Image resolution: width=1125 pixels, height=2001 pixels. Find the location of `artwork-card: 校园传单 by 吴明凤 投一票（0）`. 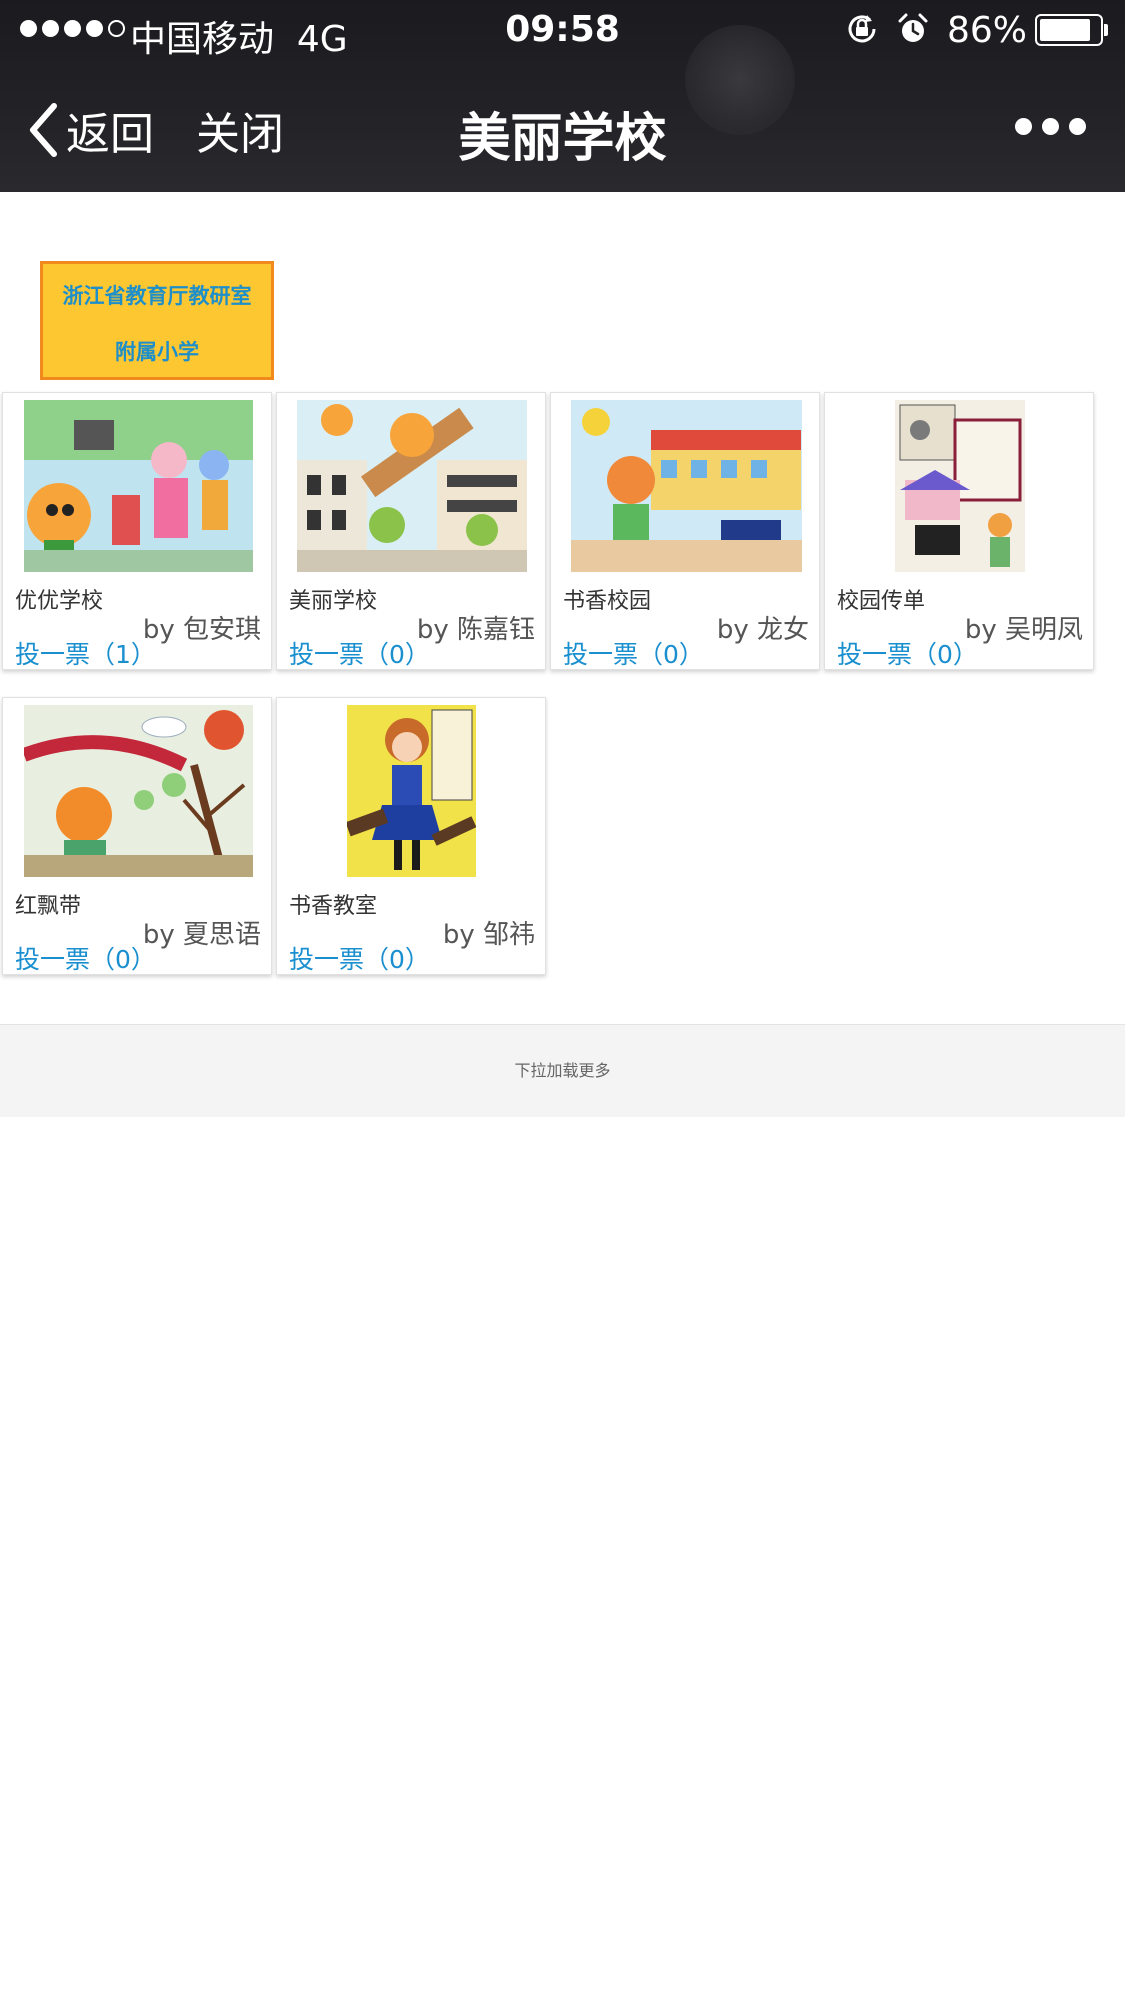

artwork-card: 校园传单 by 吴明凤 投一票（0） is located at coordinates (959, 531).